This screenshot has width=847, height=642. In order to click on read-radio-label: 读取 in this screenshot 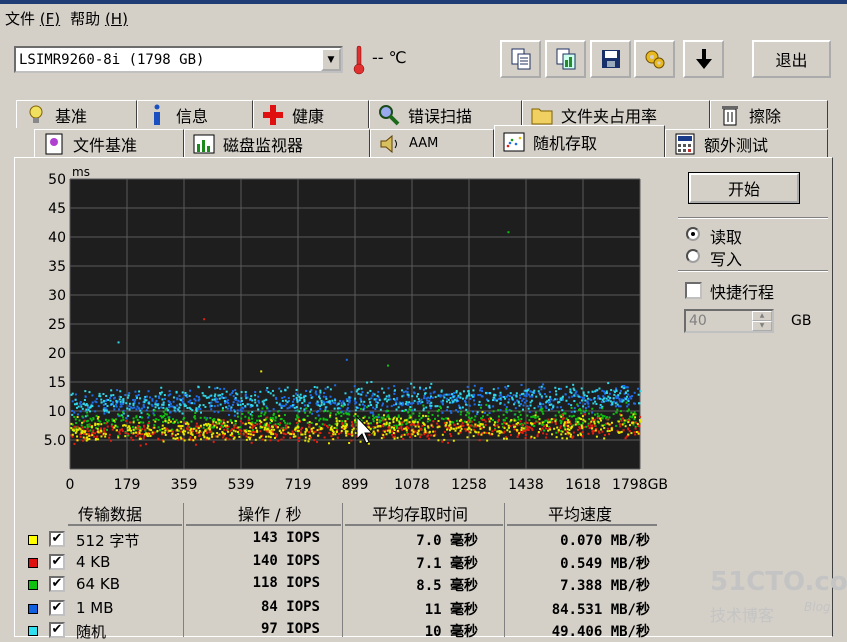, I will do `click(726, 236)`.